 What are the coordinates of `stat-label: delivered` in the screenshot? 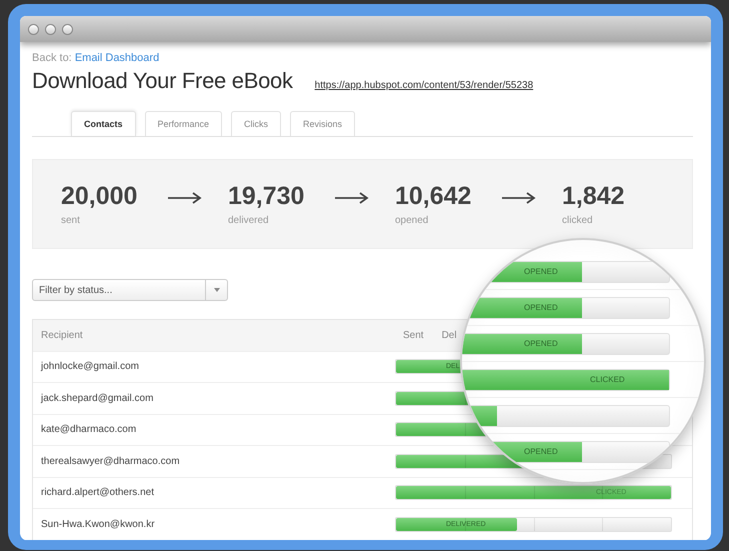 It's located at (249, 220).